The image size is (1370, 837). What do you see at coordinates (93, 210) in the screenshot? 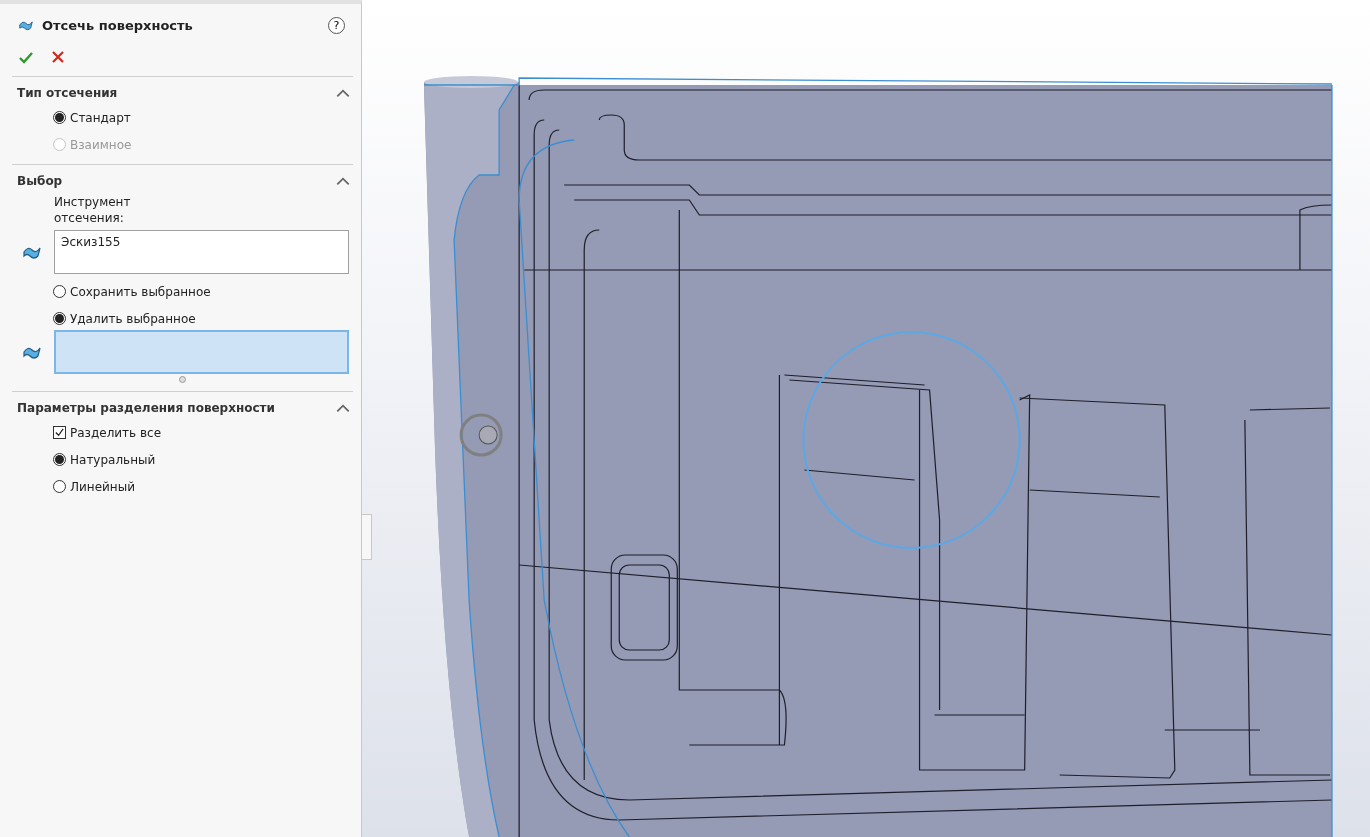
I see `field-label: Инструмент отсечения:` at bounding box center [93, 210].